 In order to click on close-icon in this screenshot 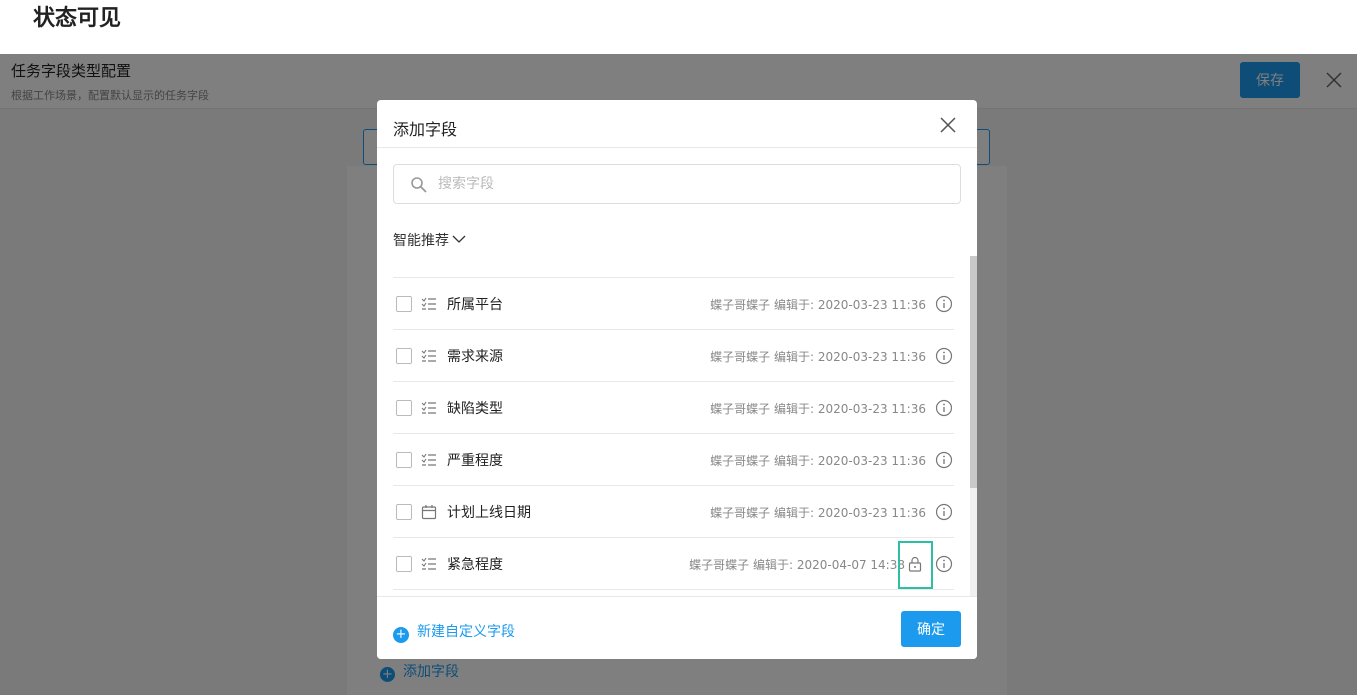, I will do `click(948, 125)`.